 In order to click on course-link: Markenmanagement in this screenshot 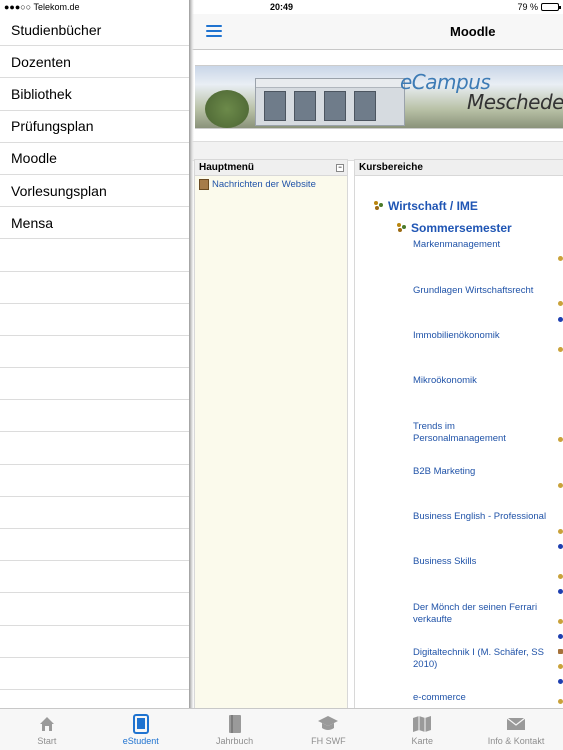, I will do `click(483, 245)`.